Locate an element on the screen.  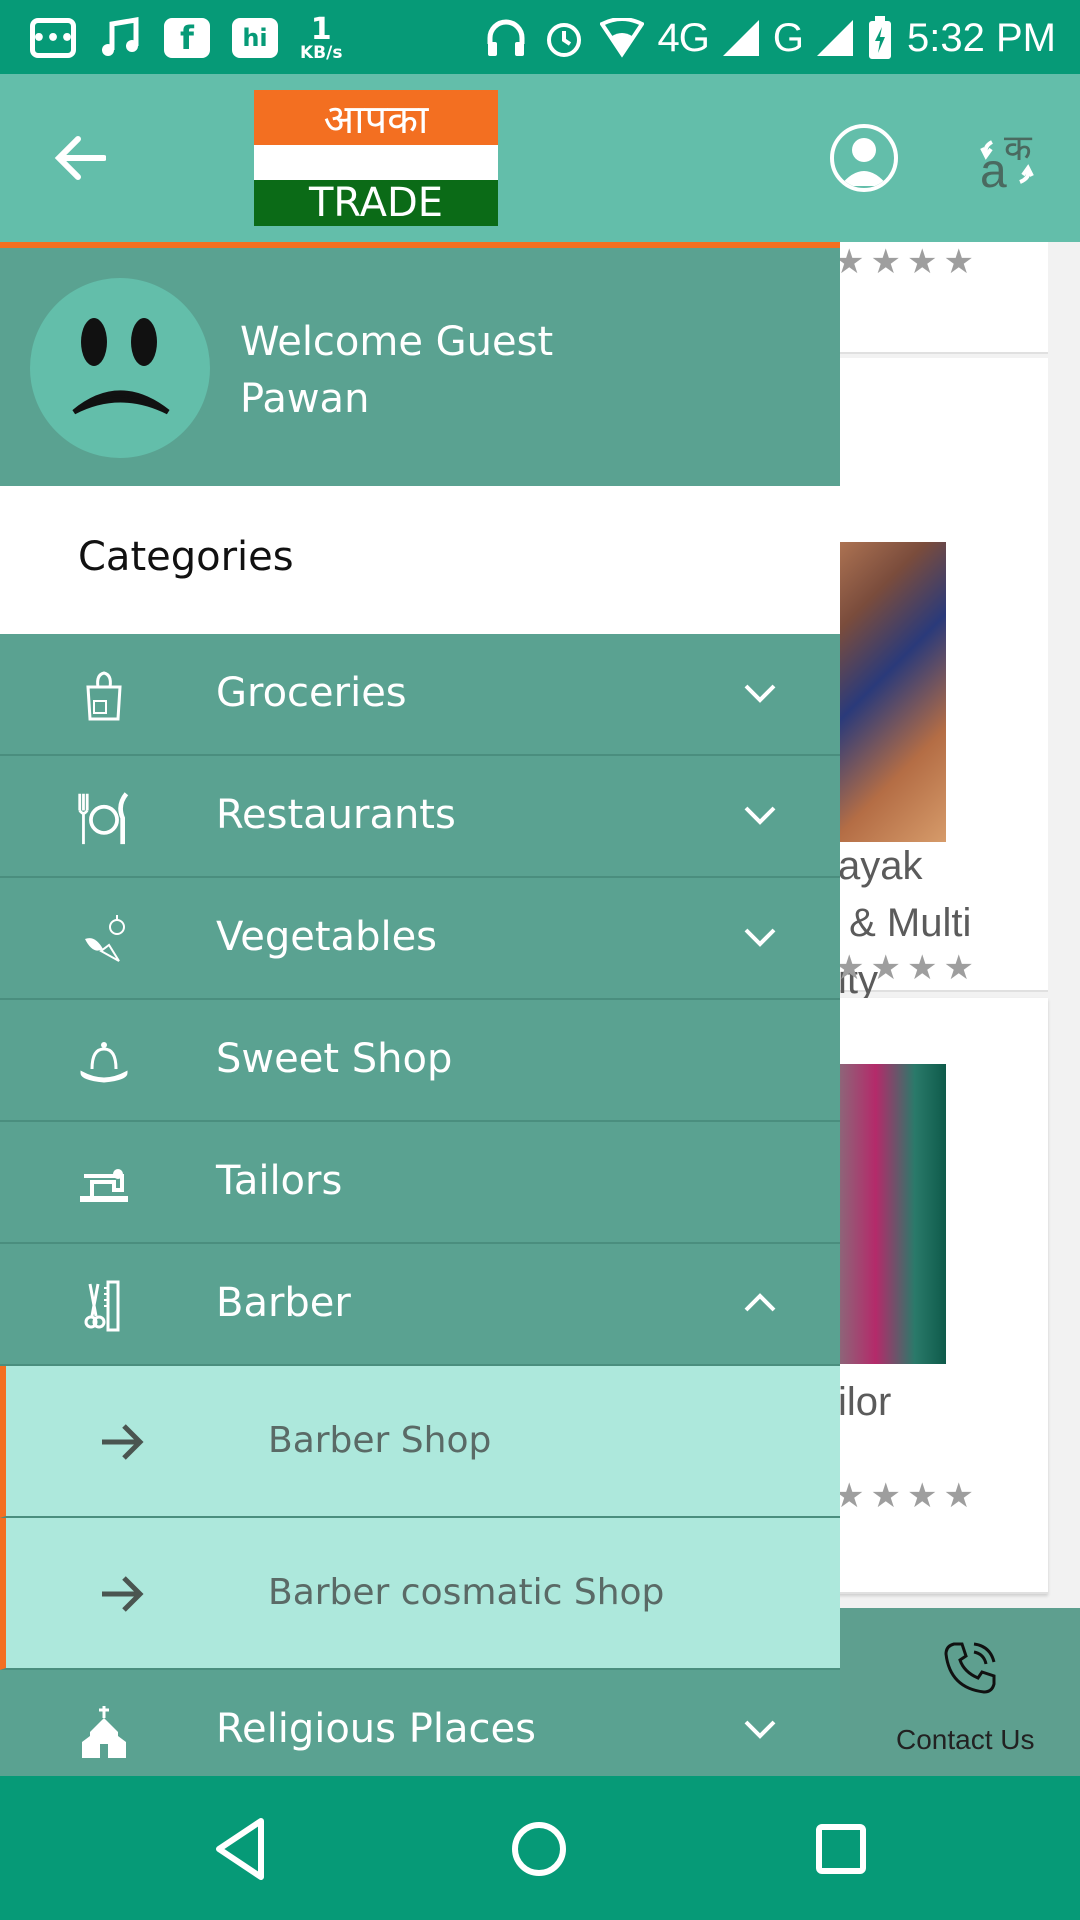
swap-arrows-icon is located at coordinates (1007, 162).